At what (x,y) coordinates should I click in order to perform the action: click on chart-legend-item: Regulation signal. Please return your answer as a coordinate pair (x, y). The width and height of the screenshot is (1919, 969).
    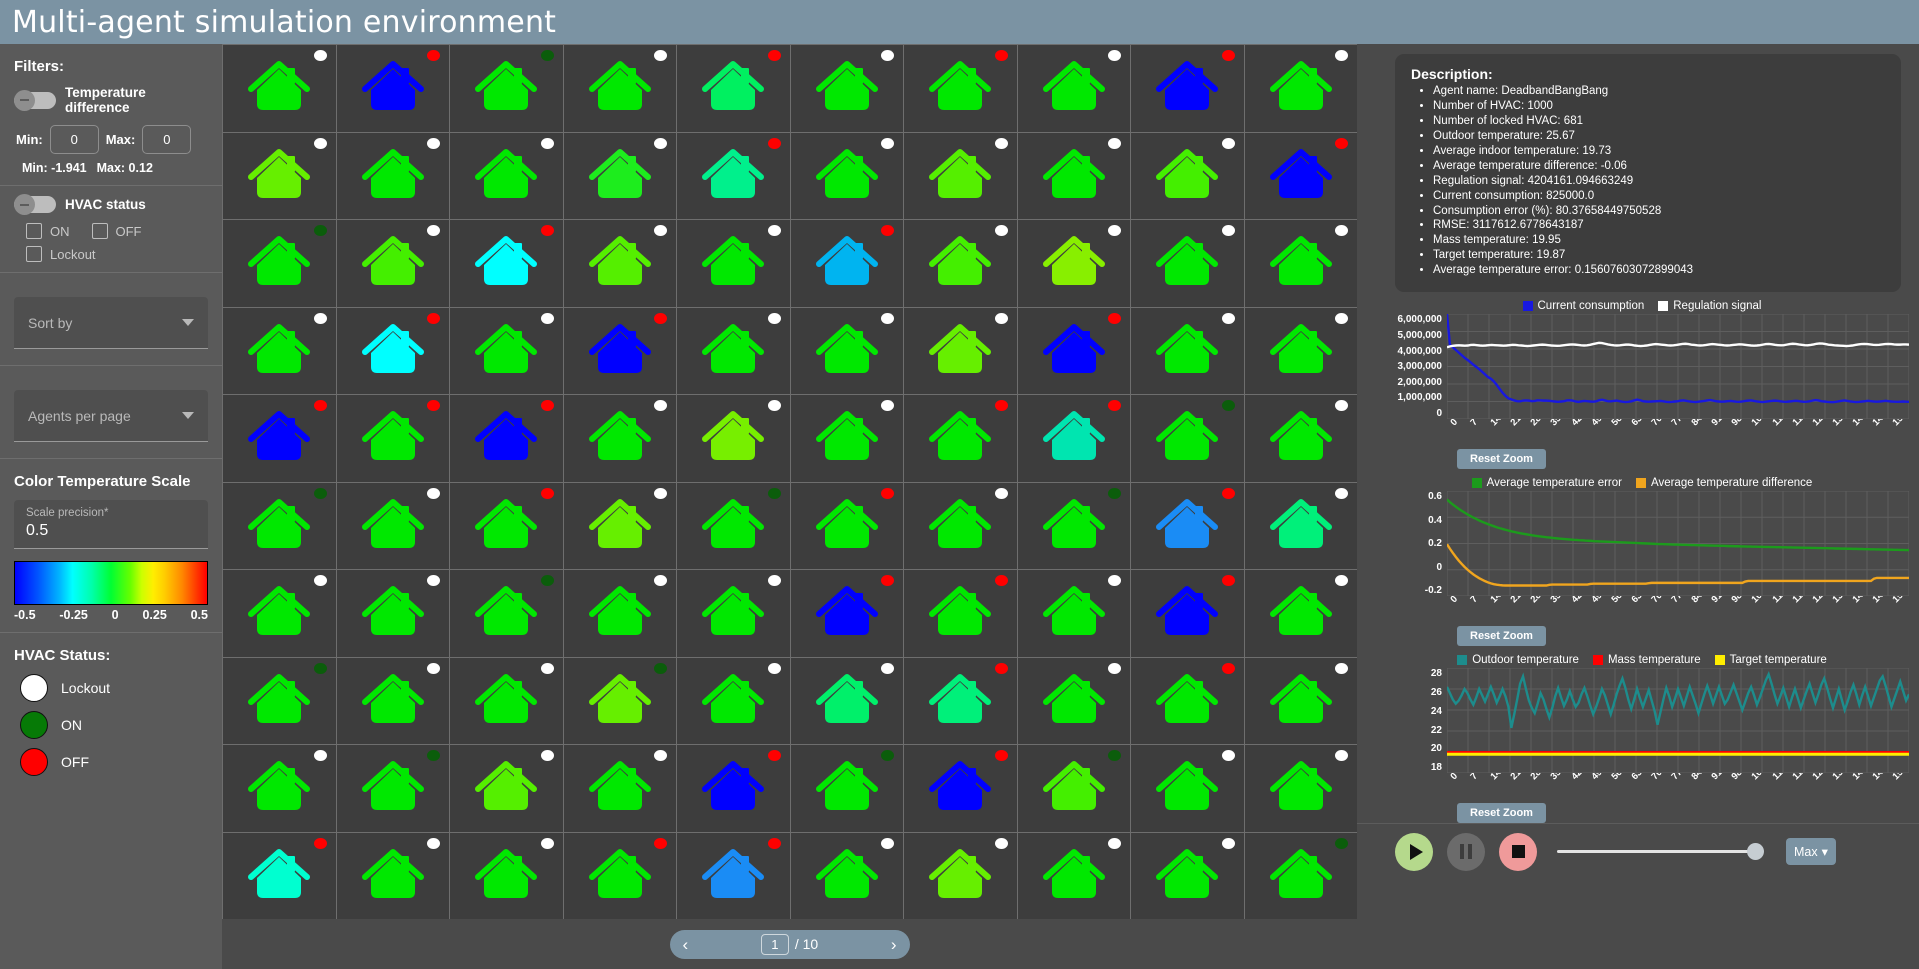
    Looking at the image, I should click on (1709, 306).